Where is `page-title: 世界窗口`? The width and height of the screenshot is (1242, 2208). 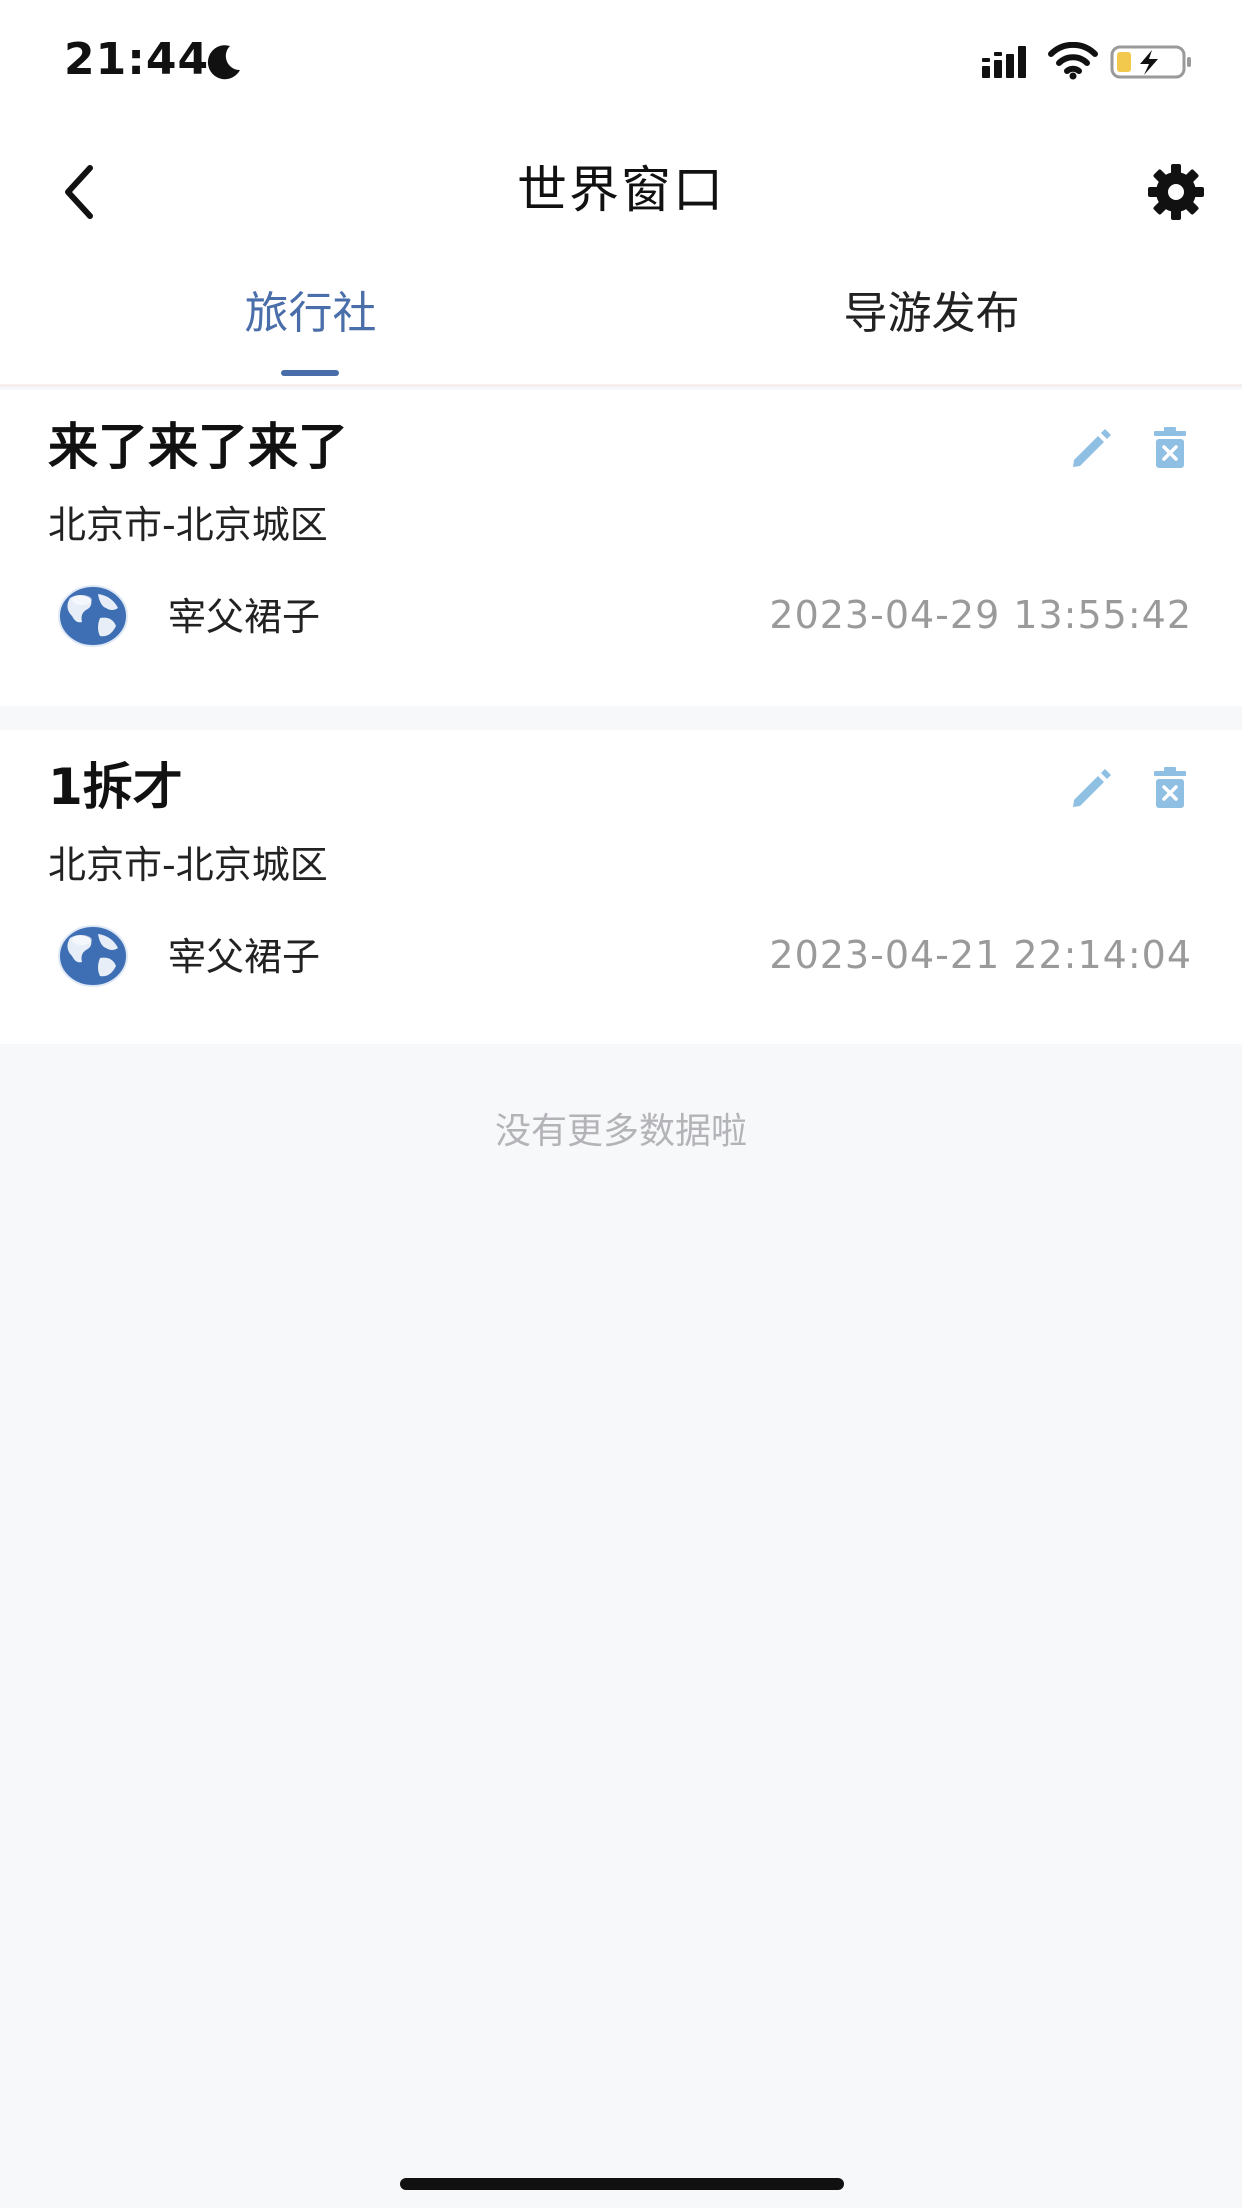
page-title: 世界窗口 is located at coordinates (621, 190).